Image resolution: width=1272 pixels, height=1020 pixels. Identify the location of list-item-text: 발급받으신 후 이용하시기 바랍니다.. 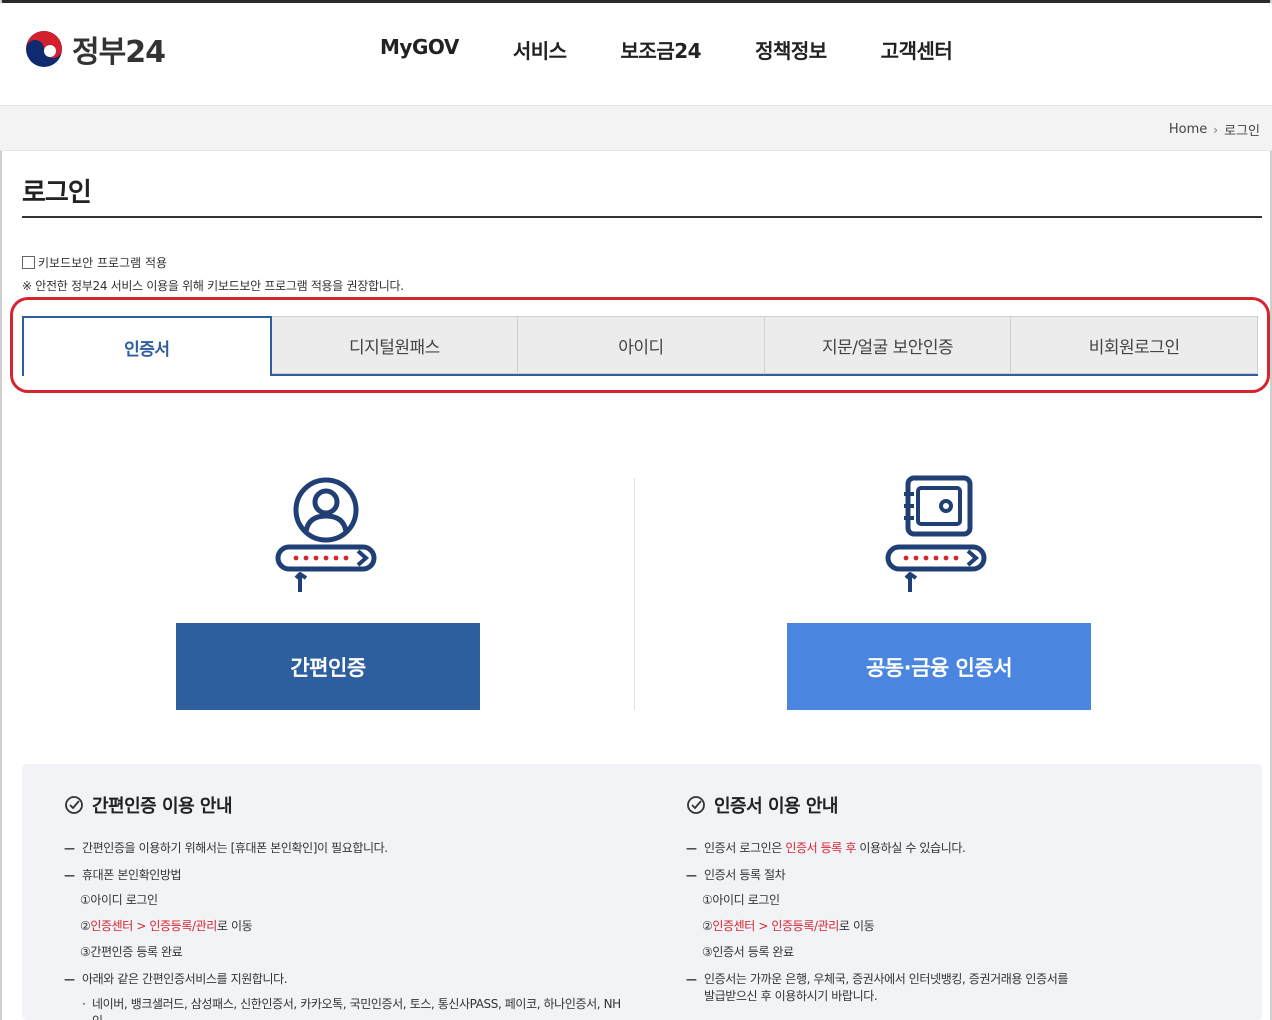
(791, 996).